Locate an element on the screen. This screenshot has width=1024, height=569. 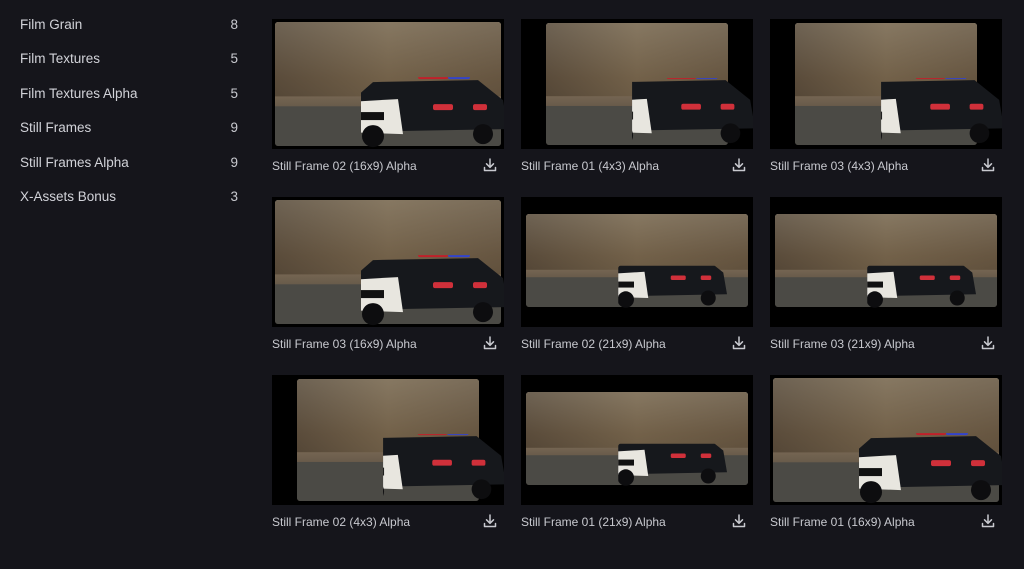
sidebar-item-count: 8 is located at coordinates (234, 24).